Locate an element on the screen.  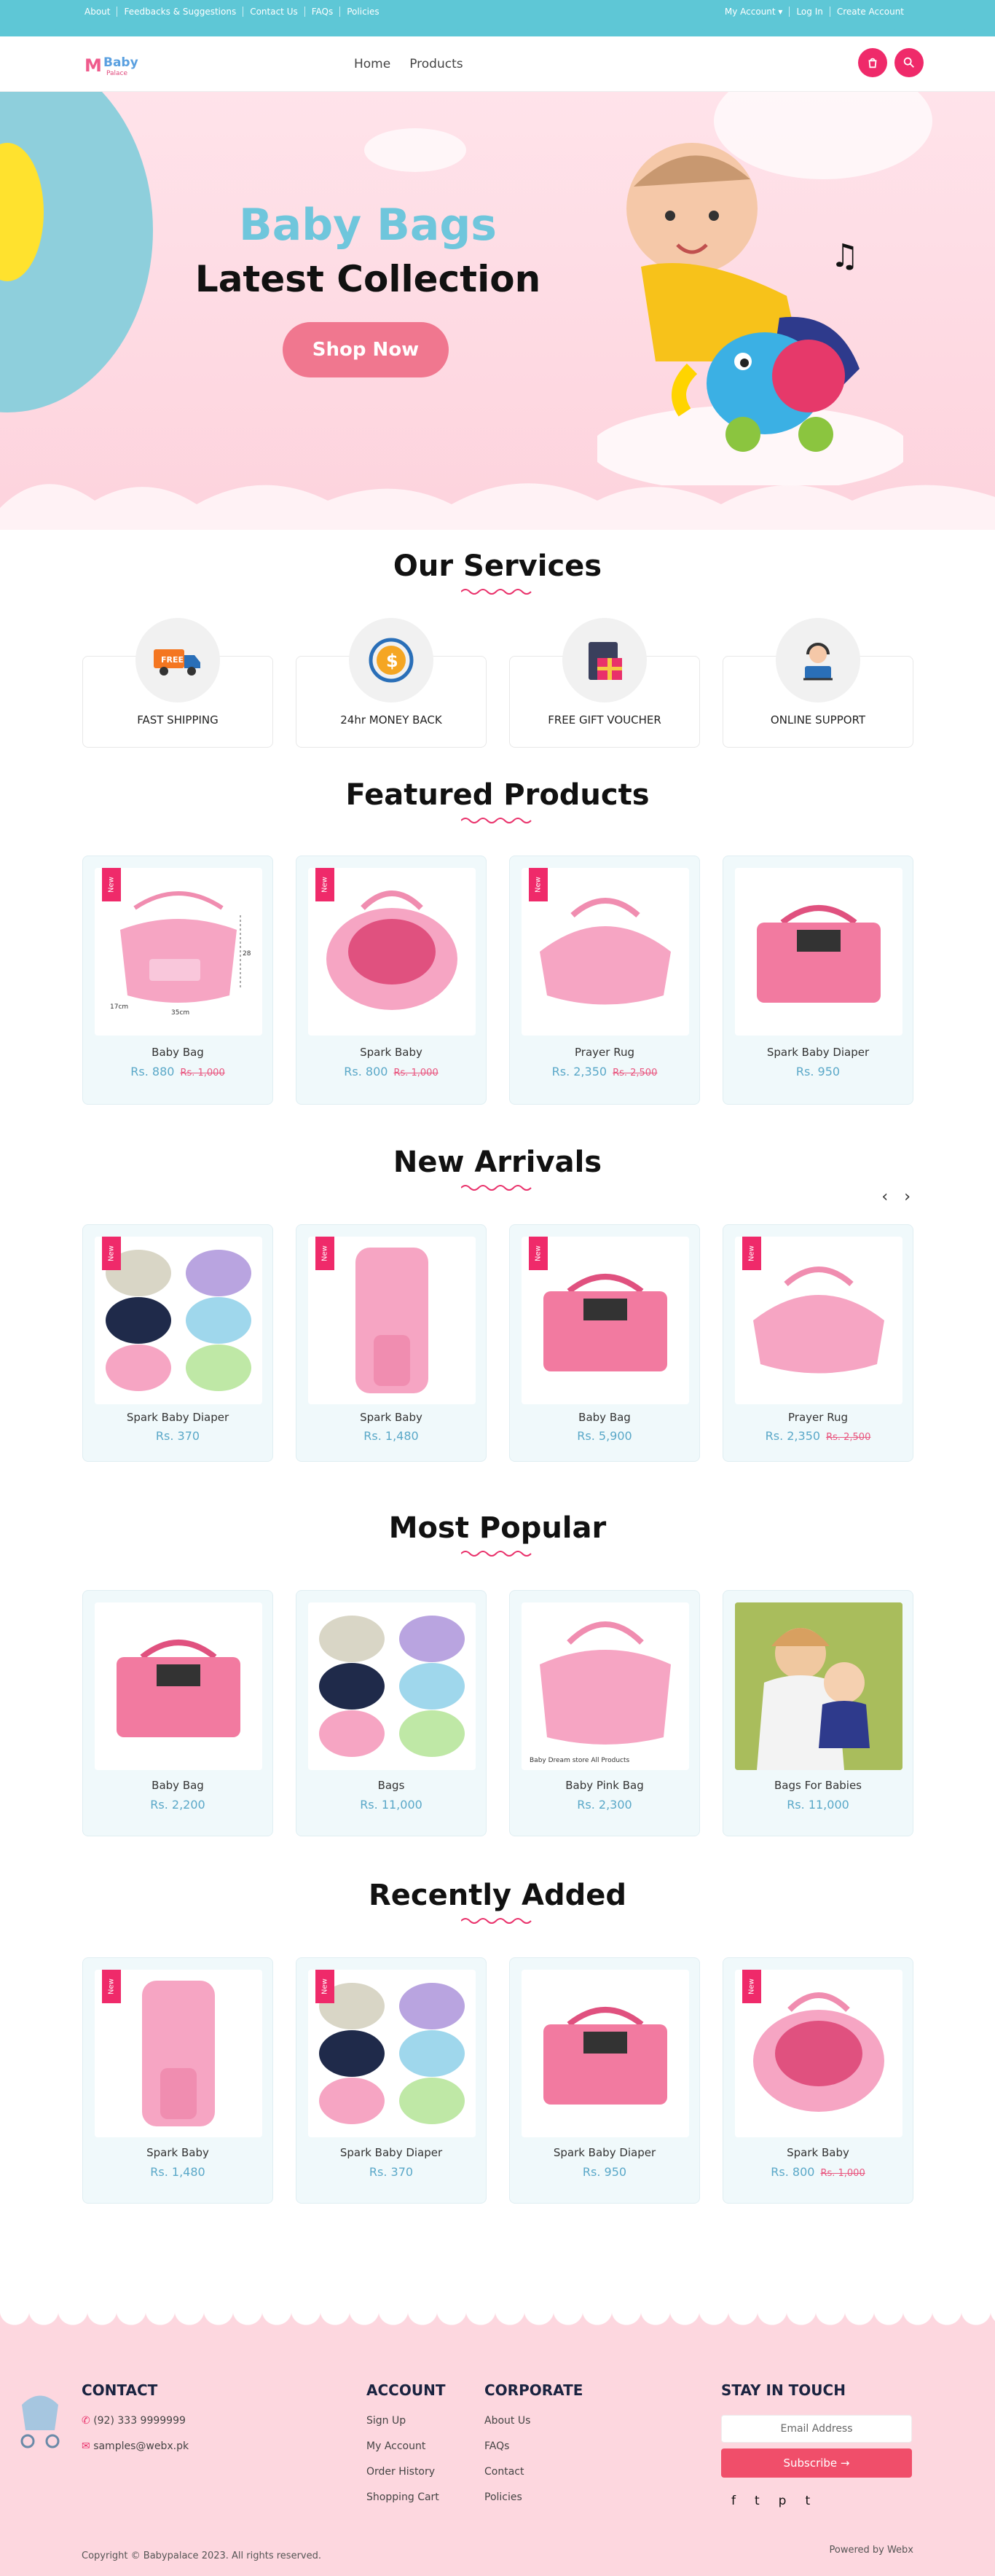
product-price: Rs. 11,000 is located at coordinates (391, 1805).